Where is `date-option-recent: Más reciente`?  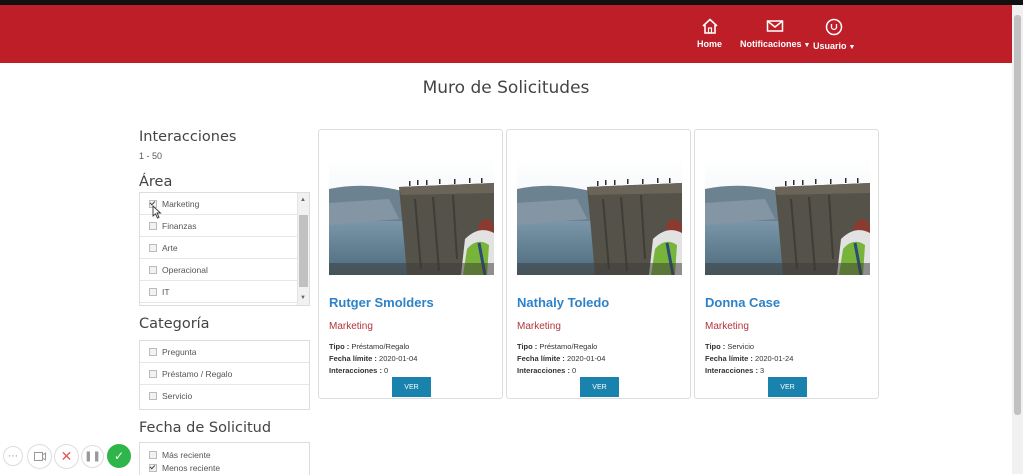 date-option-recent: Más reciente is located at coordinates (224, 454).